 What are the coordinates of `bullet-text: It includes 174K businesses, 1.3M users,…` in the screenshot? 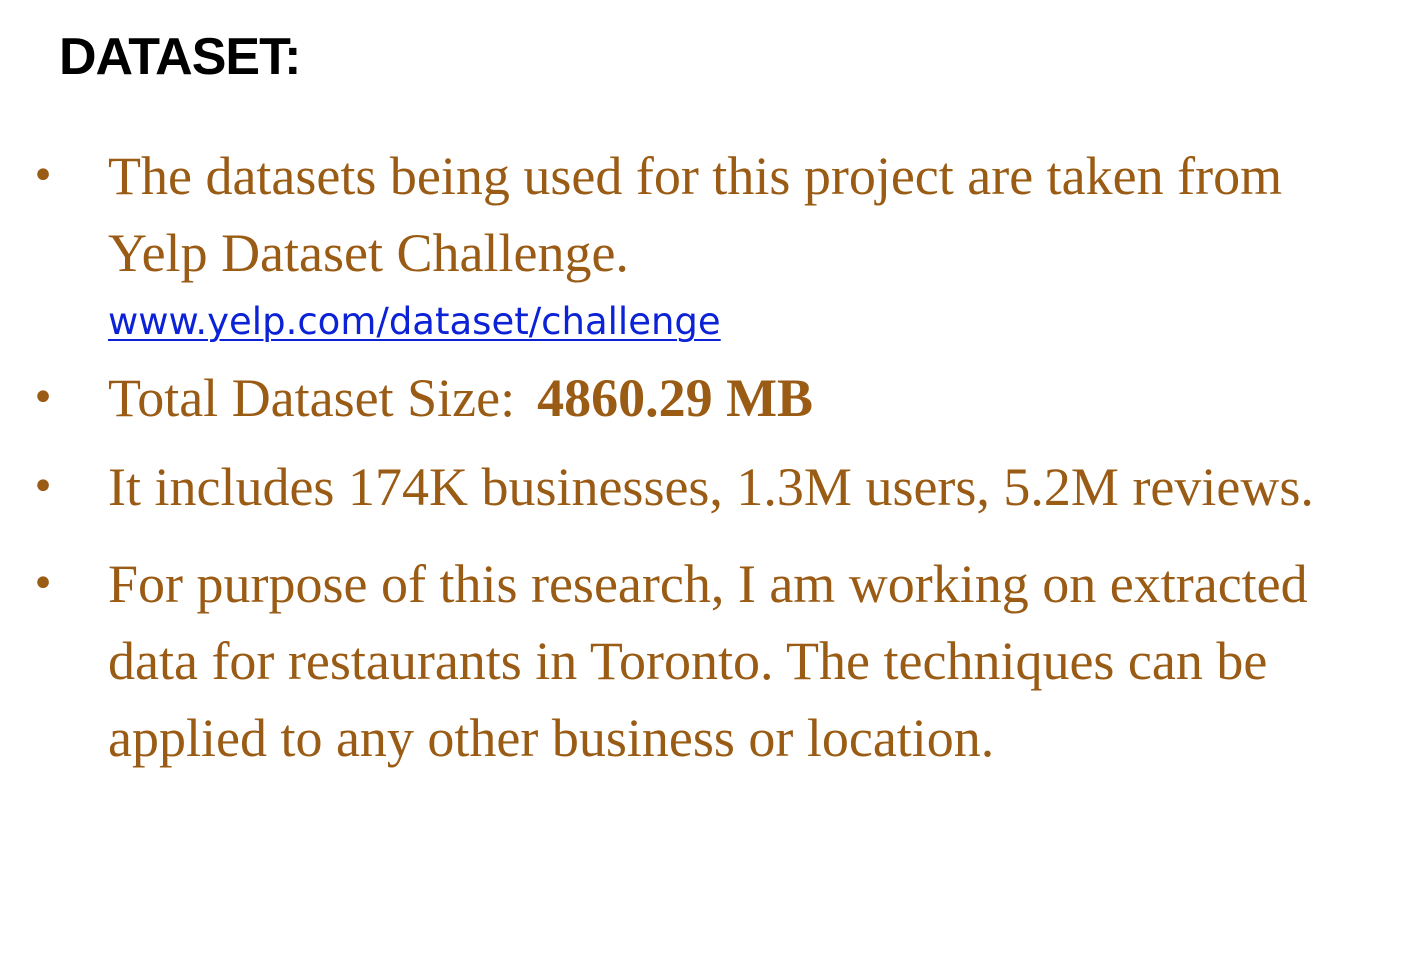 It's located at (711, 487).